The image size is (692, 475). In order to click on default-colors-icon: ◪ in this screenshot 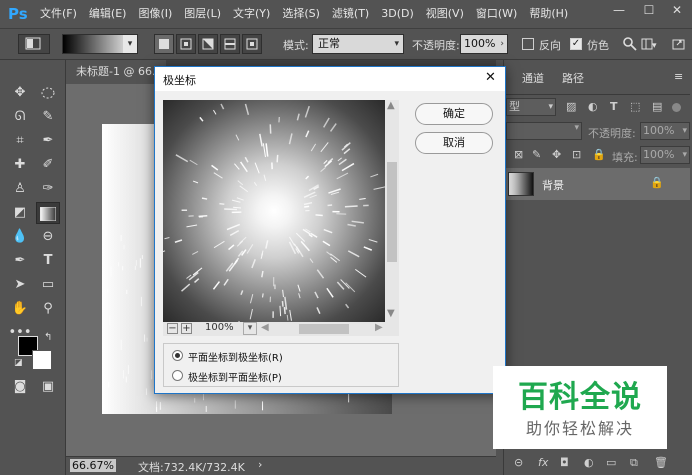, I will do `click(18, 363)`.